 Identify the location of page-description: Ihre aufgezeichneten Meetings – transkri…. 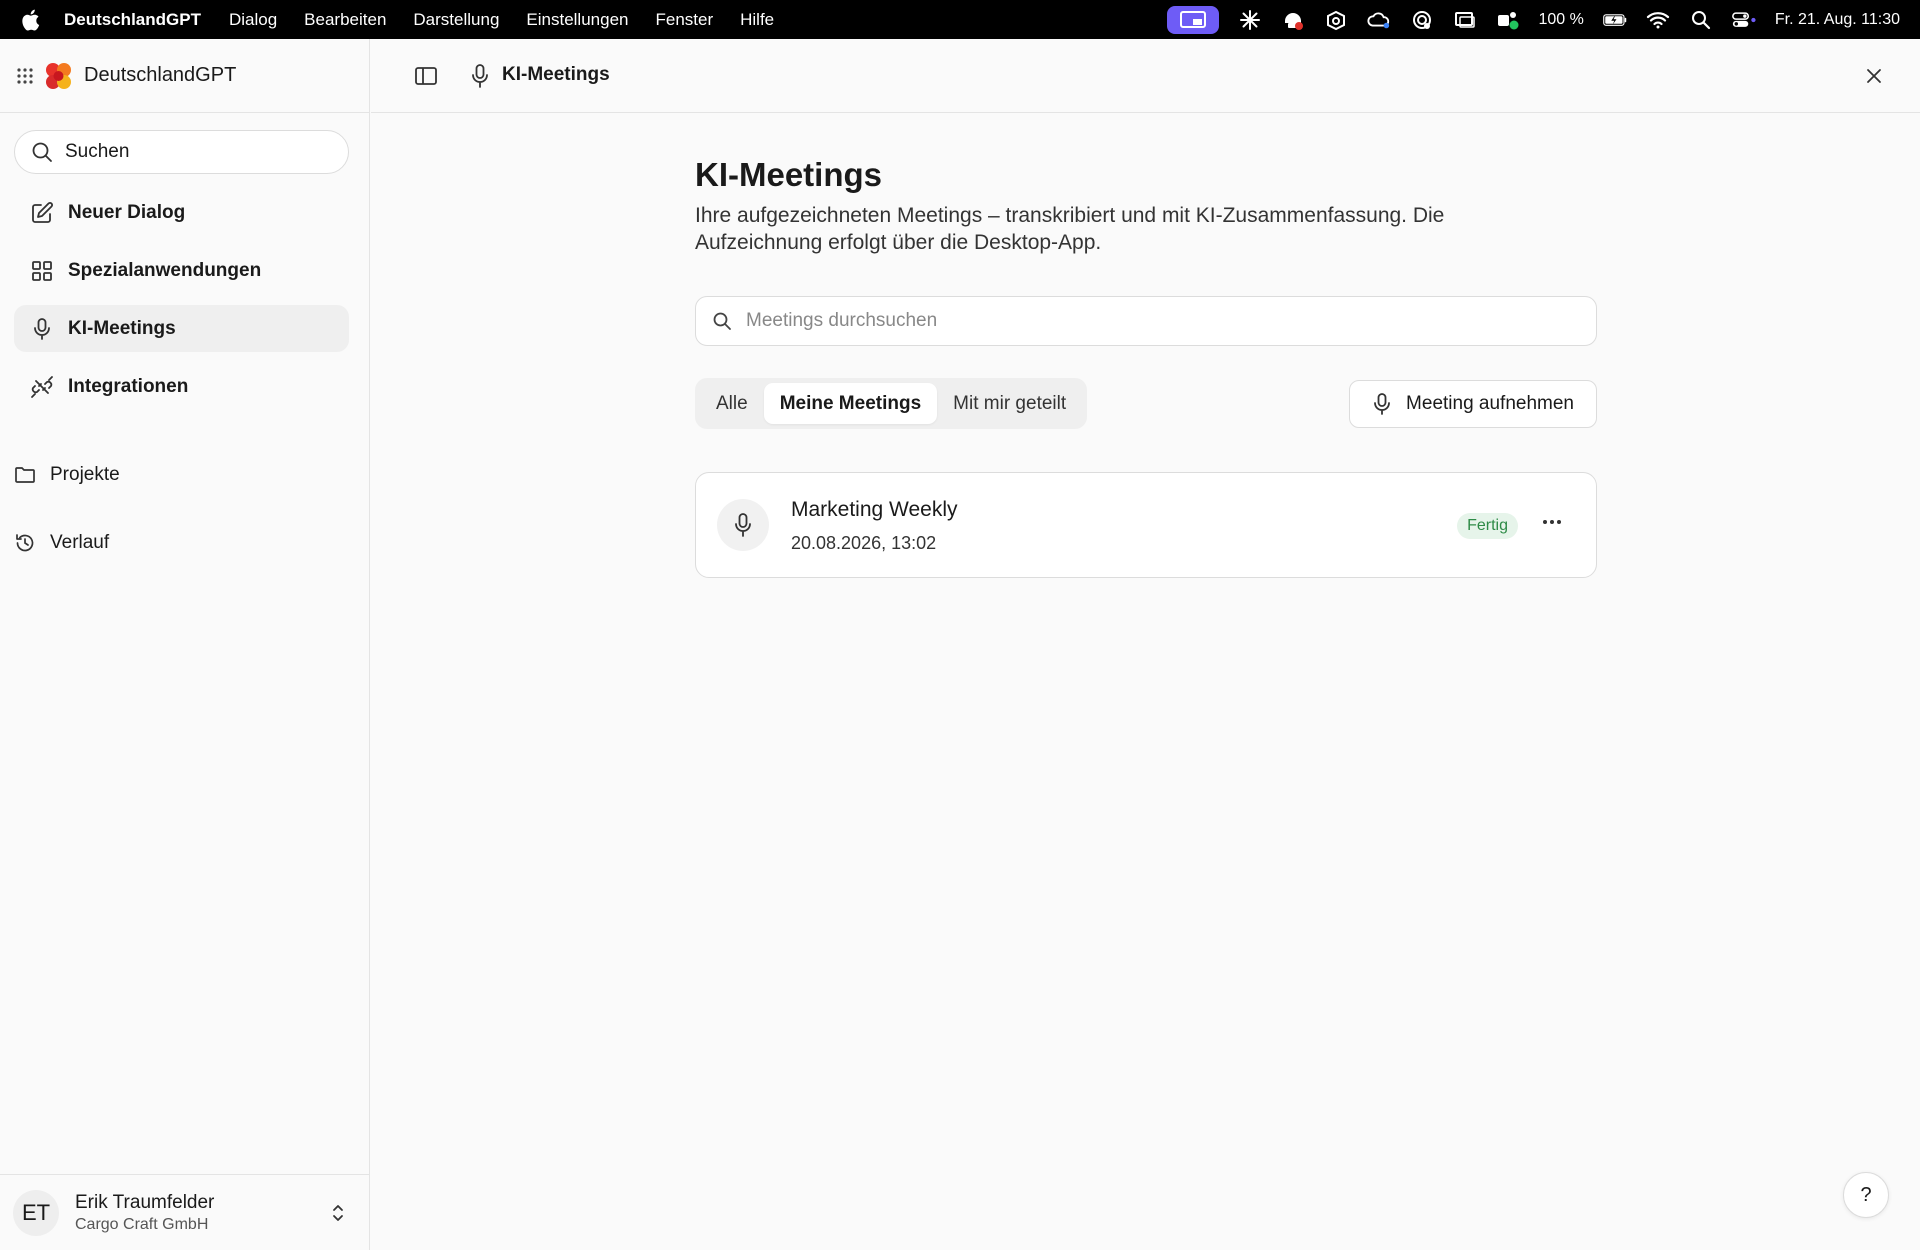
(1070, 229).